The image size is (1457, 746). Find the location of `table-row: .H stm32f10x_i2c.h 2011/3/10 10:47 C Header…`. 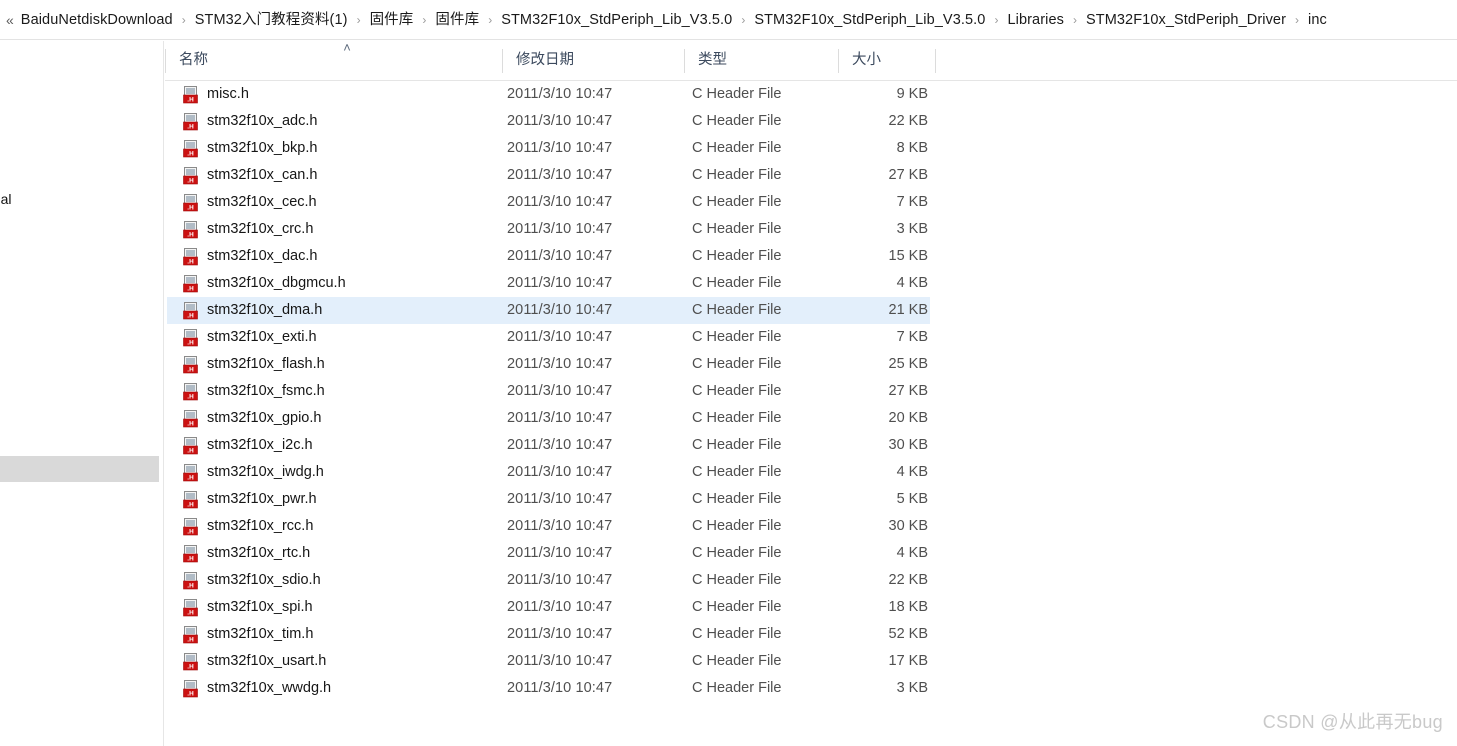

table-row: .H stm32f10x_i2c.h 2011/3/10 10:47 C Header… is located at coordinates (548, 445).